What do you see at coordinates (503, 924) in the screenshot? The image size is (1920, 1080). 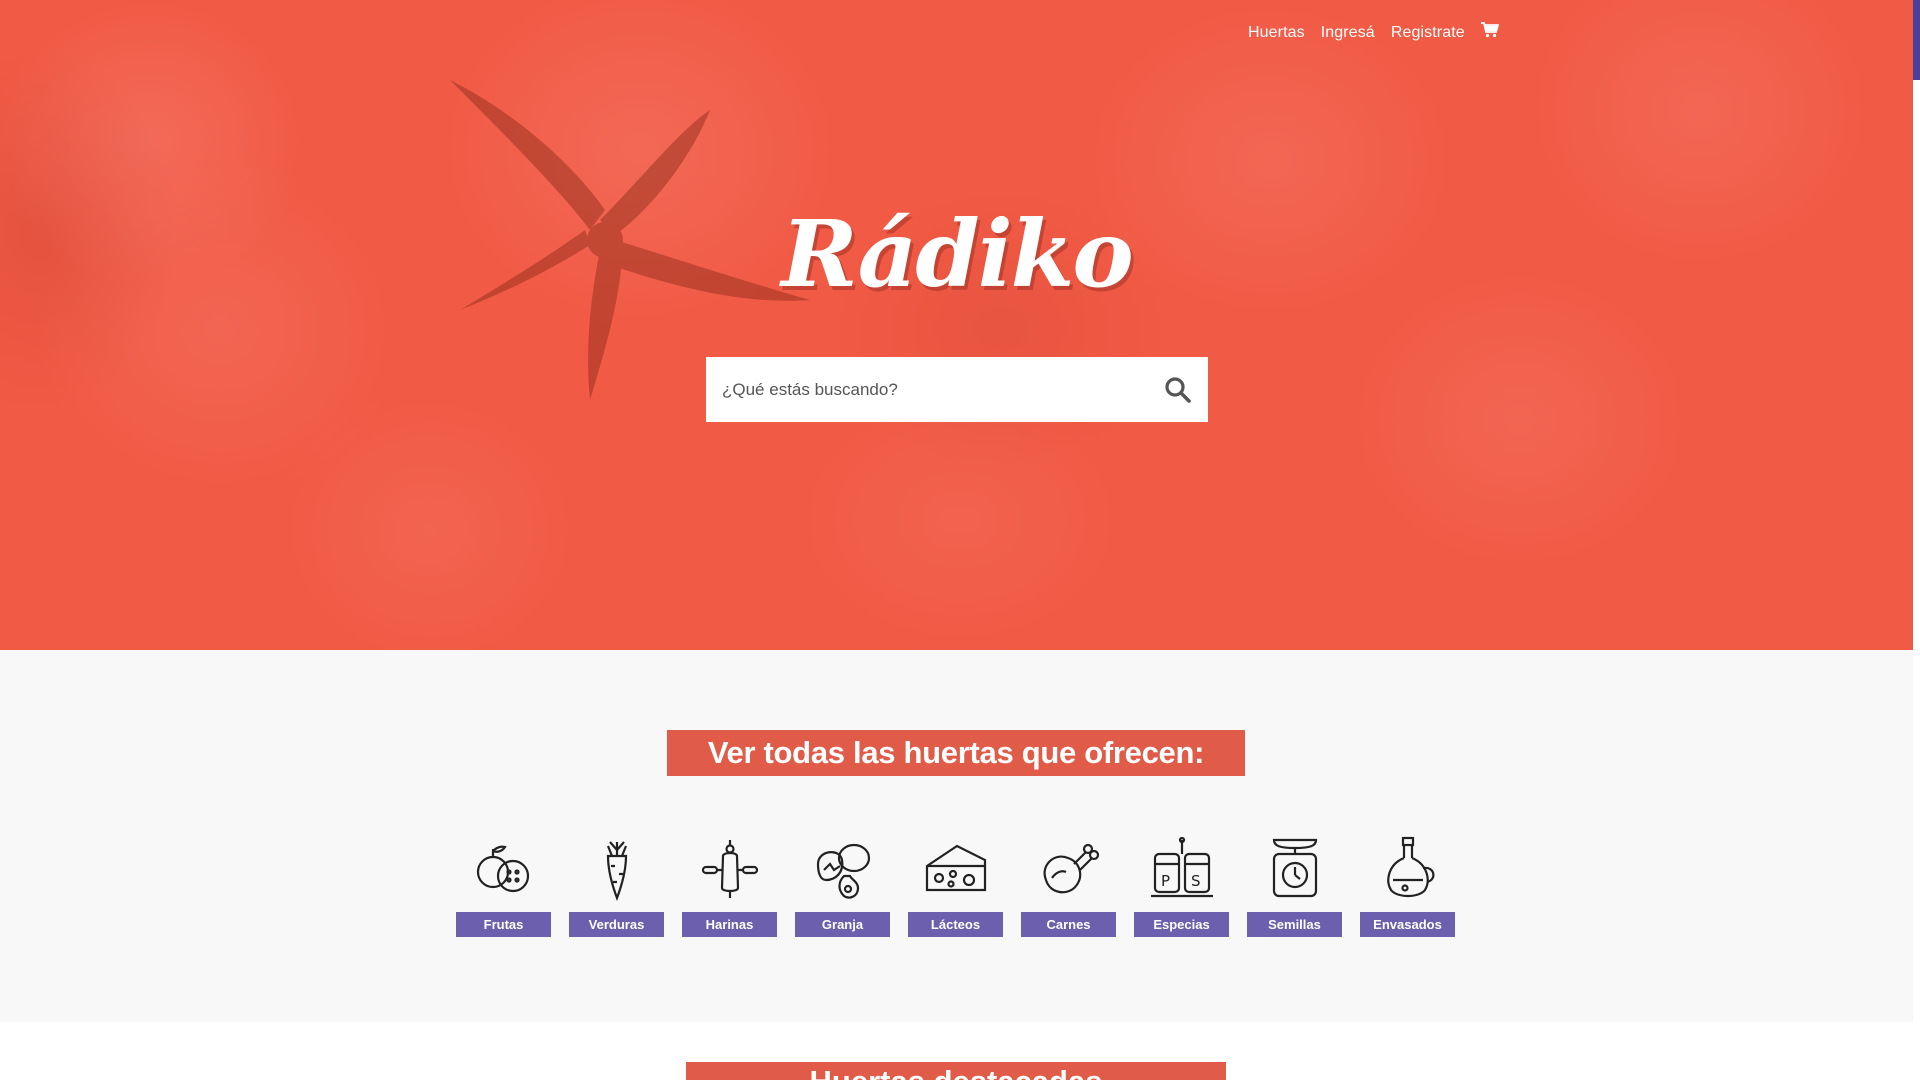 I see `category-label: Frutas` at bounding box center [503, 924].